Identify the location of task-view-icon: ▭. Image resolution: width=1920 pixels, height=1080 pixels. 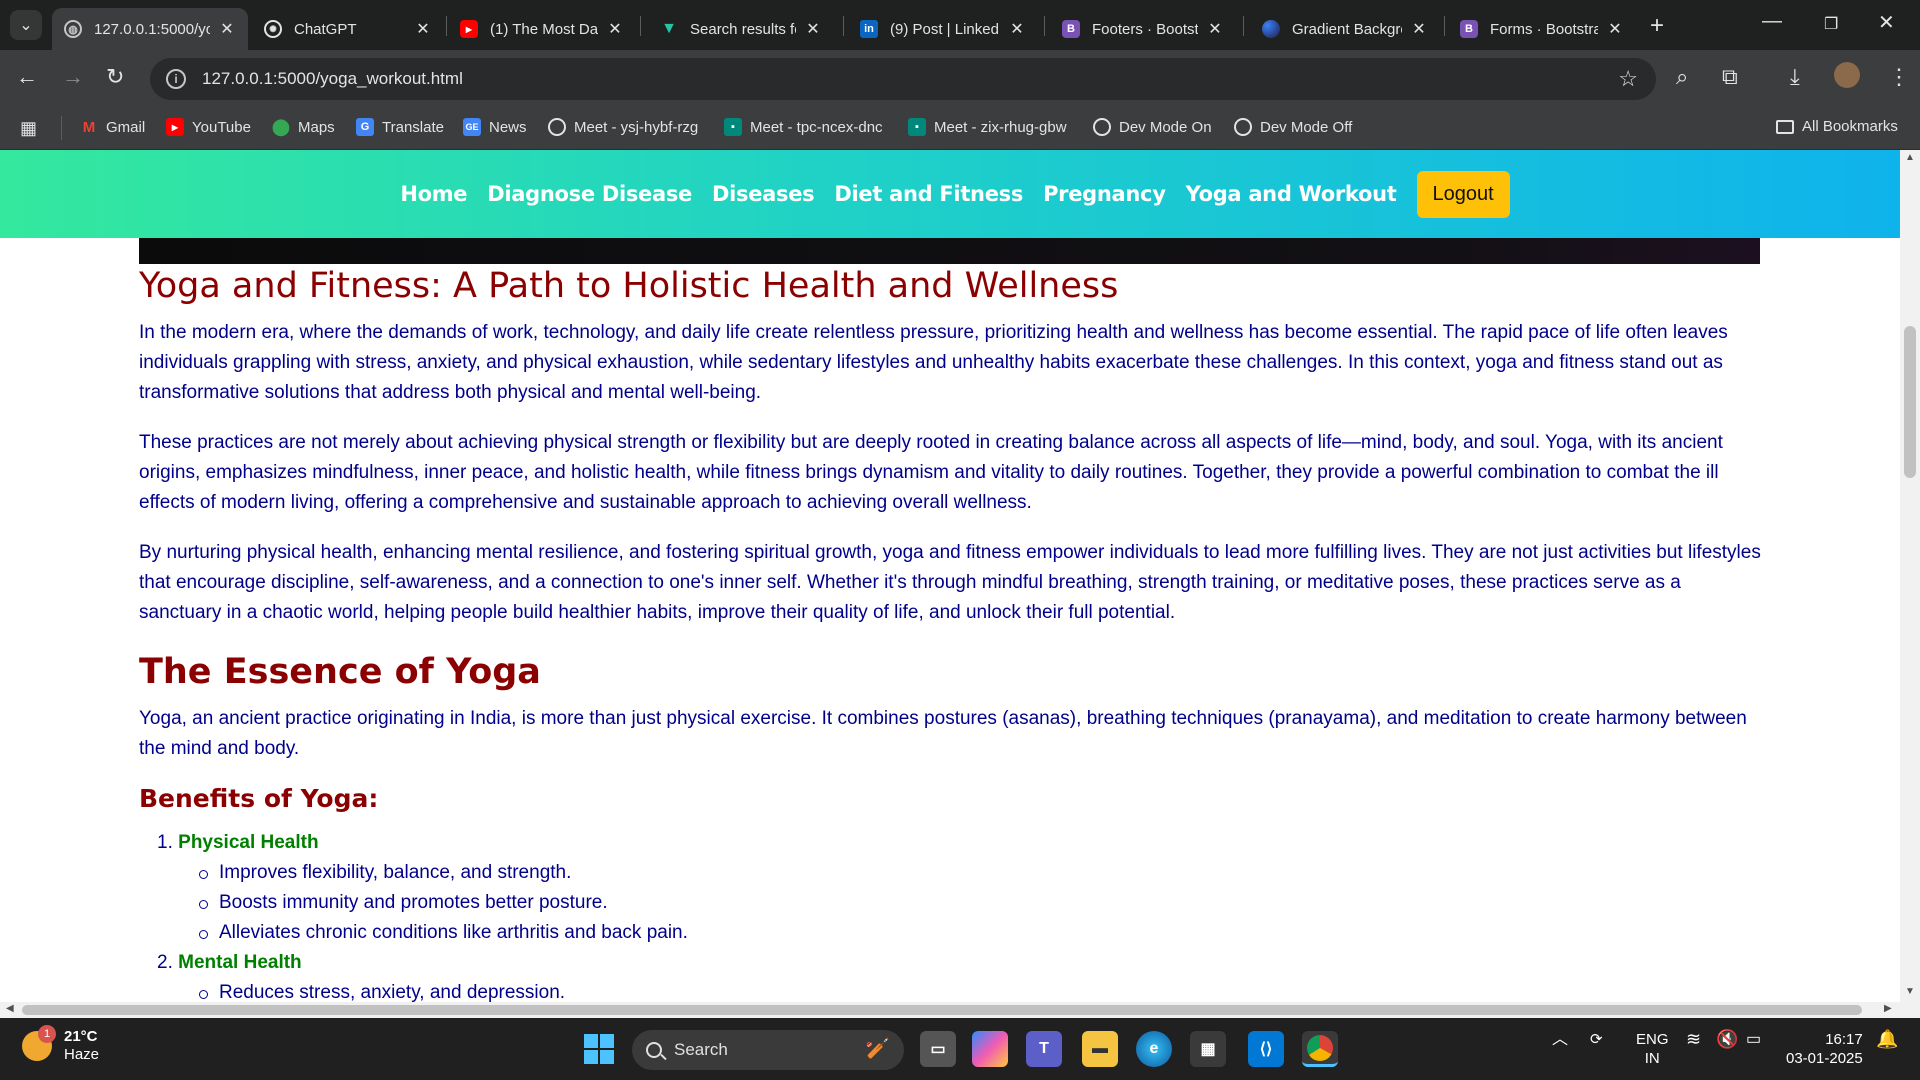
(938, 1049).